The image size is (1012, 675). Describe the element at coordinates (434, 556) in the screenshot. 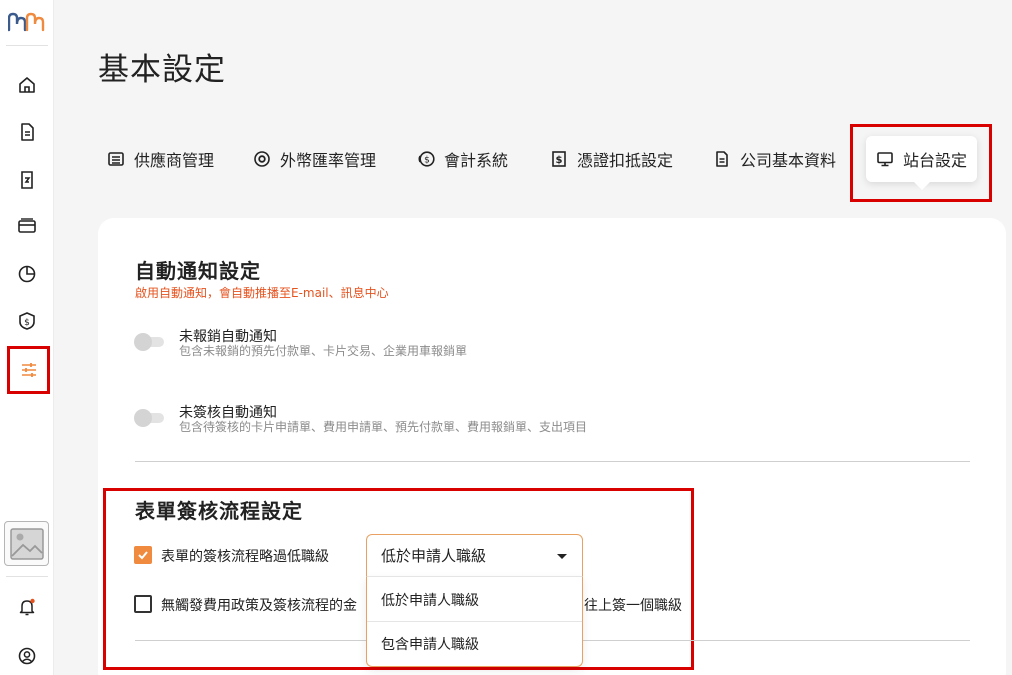

I see `rank-select-value: 低於申請人職級` at that location.